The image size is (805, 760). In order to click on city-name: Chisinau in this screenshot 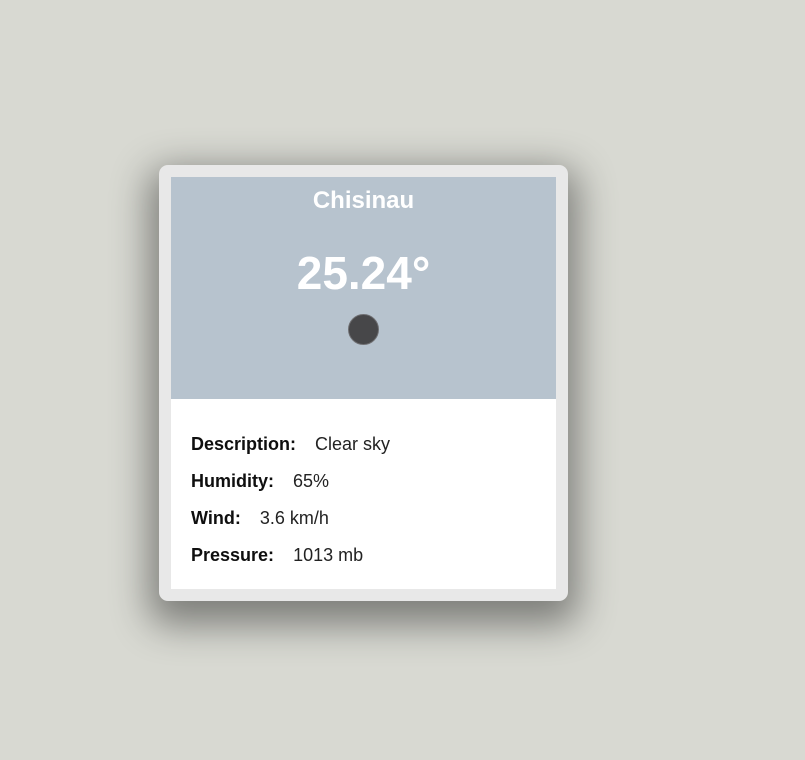, I will do `click(363, 200)`.